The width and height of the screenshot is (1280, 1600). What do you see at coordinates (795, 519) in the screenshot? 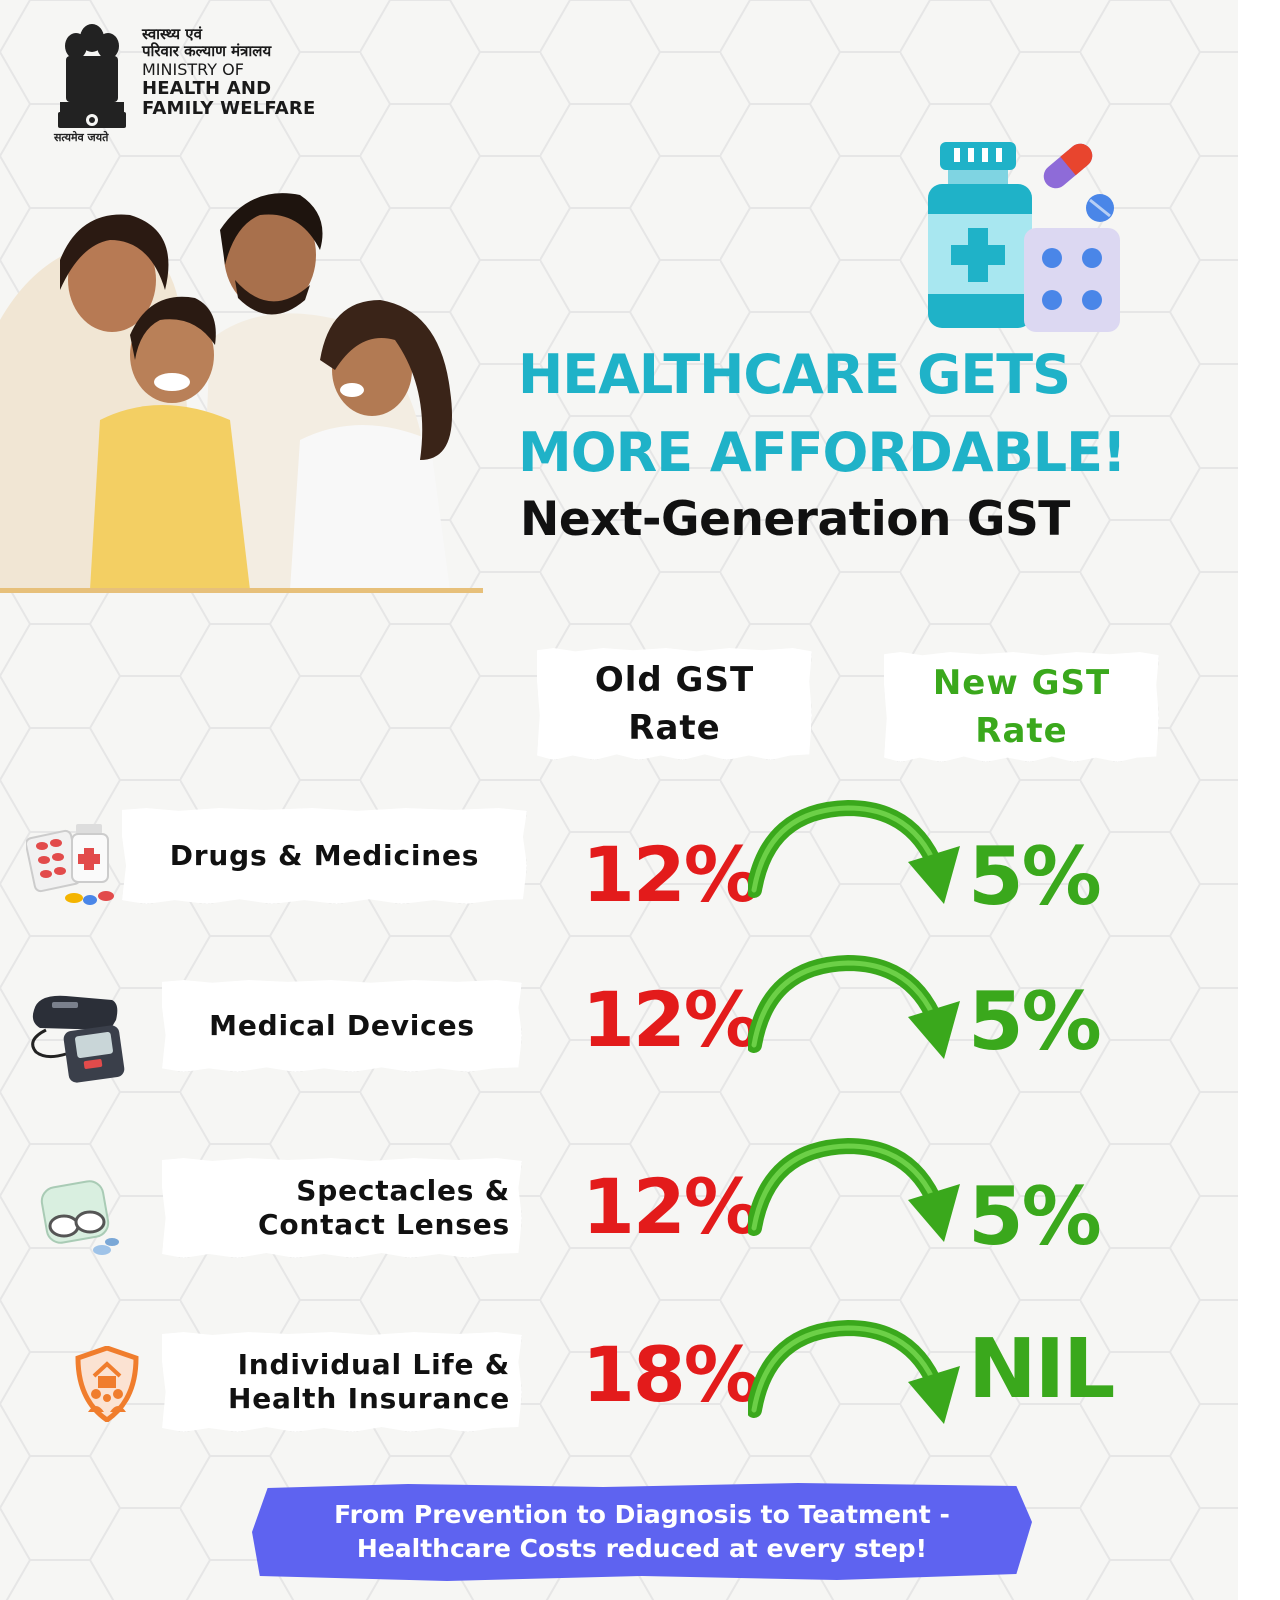
I see `subtitle: Next-Generation GST` at bounding box center [795, 519].